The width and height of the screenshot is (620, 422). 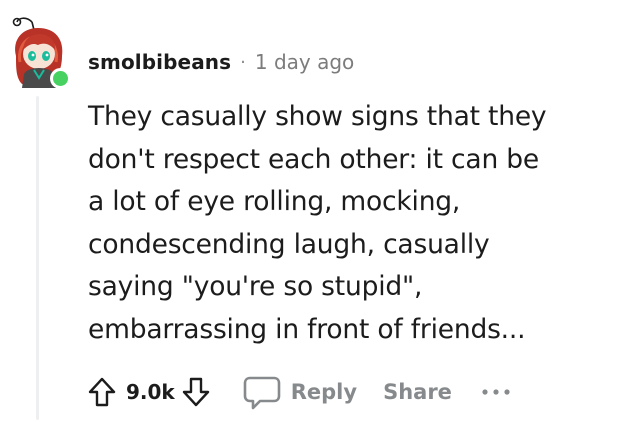 I want to click on more-options-button, so click(x=496, y=392).